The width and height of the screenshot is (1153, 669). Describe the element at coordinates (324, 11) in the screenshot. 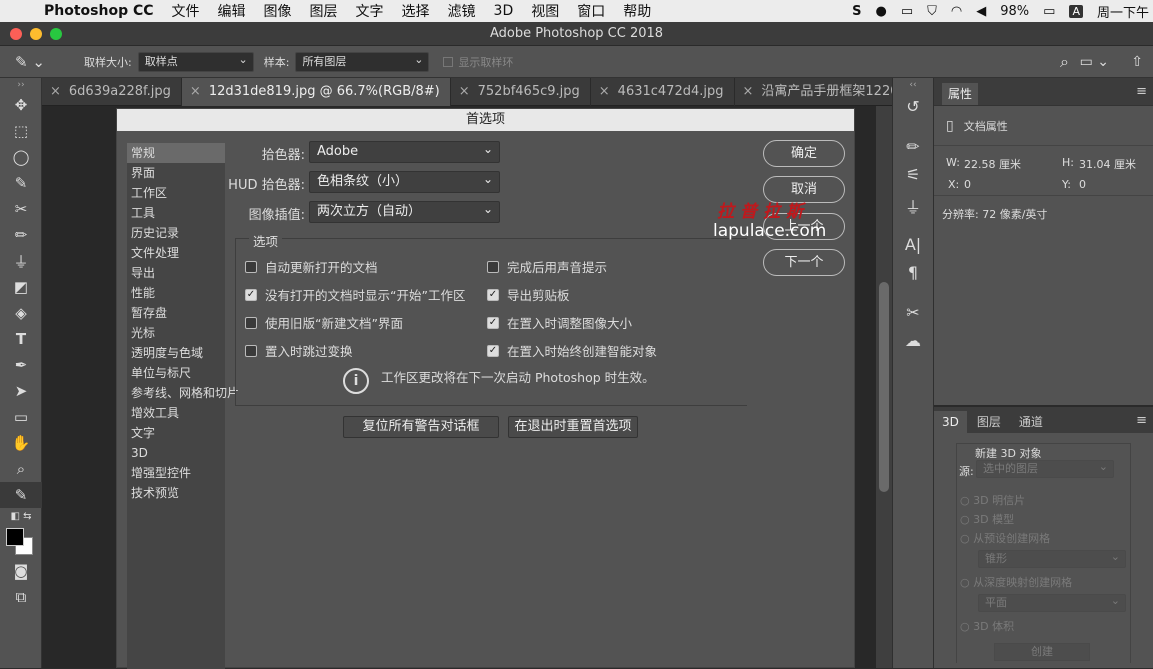

I see `menu-layer: 图层` at that location.